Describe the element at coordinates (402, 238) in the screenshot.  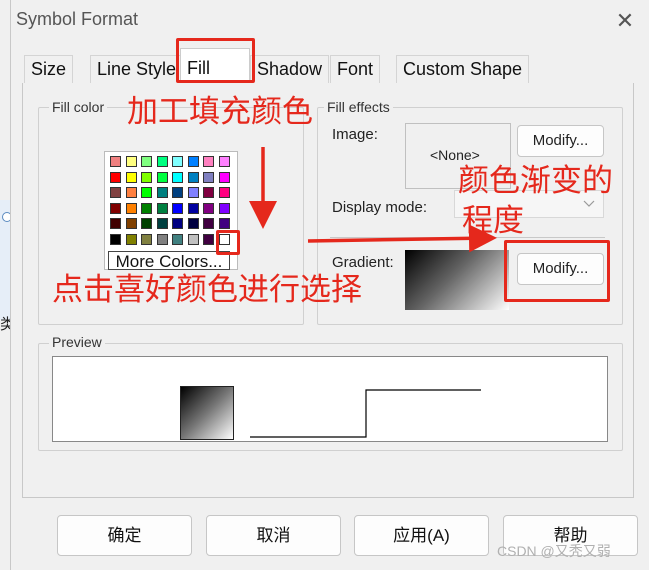
I see `arrow-right` at that location.